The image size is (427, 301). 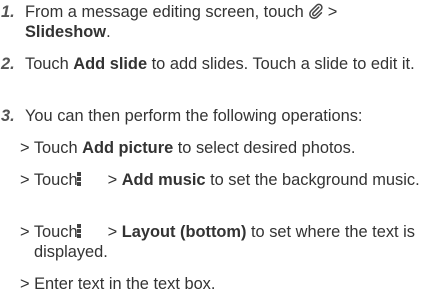 I want to click on step-number: 2., so click(x=8, y=64).